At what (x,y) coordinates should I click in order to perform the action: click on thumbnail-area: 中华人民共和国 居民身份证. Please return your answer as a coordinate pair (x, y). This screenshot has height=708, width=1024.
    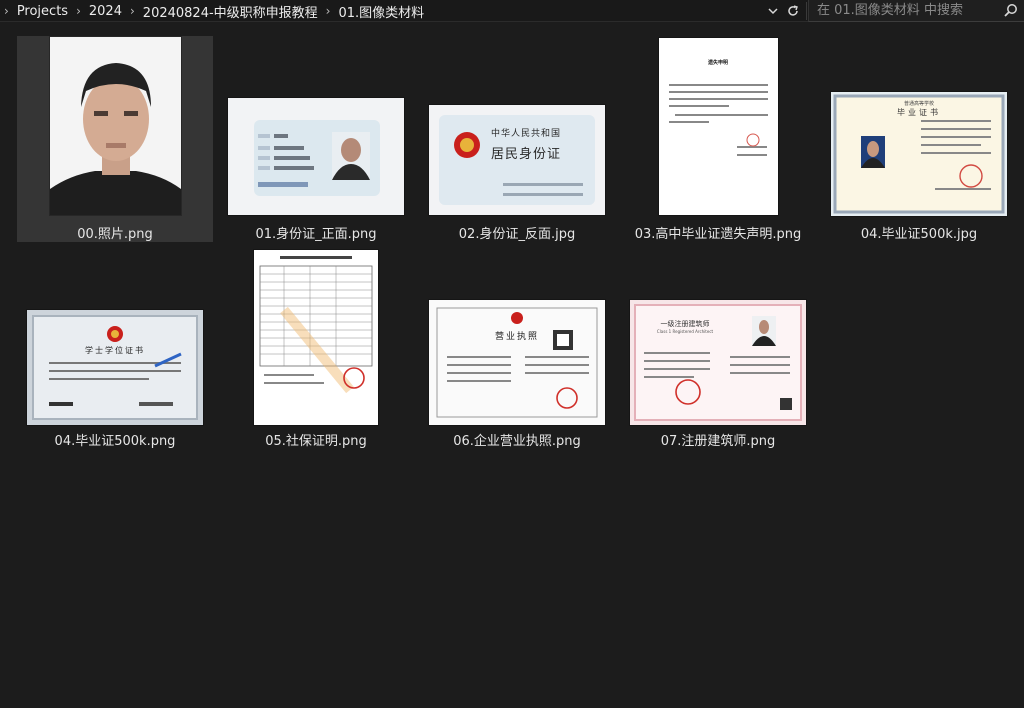
    Looking at the image, I should click on (517, 128).